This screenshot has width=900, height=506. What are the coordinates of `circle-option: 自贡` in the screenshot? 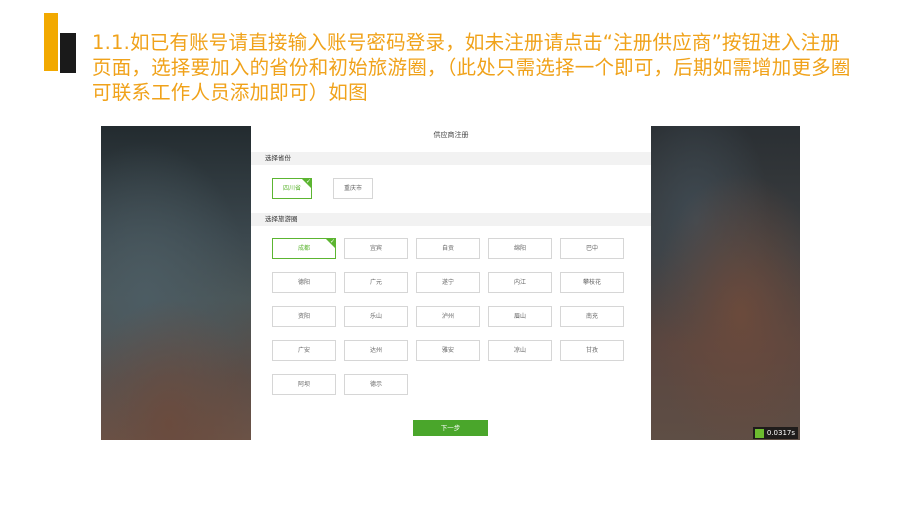 It's located at (448, 248).